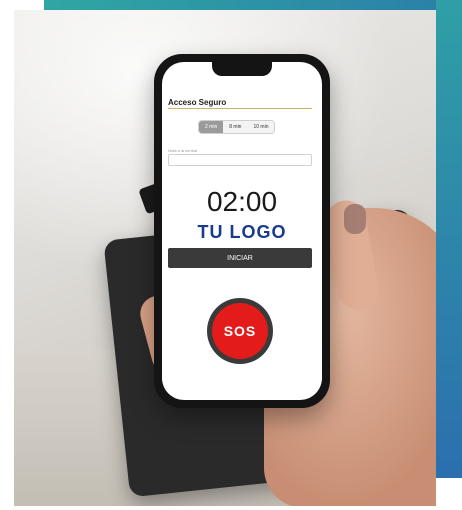 This screenshot has width=462, height=510. I want to click on app-title: Acceso Seguro, so click(197, 102).